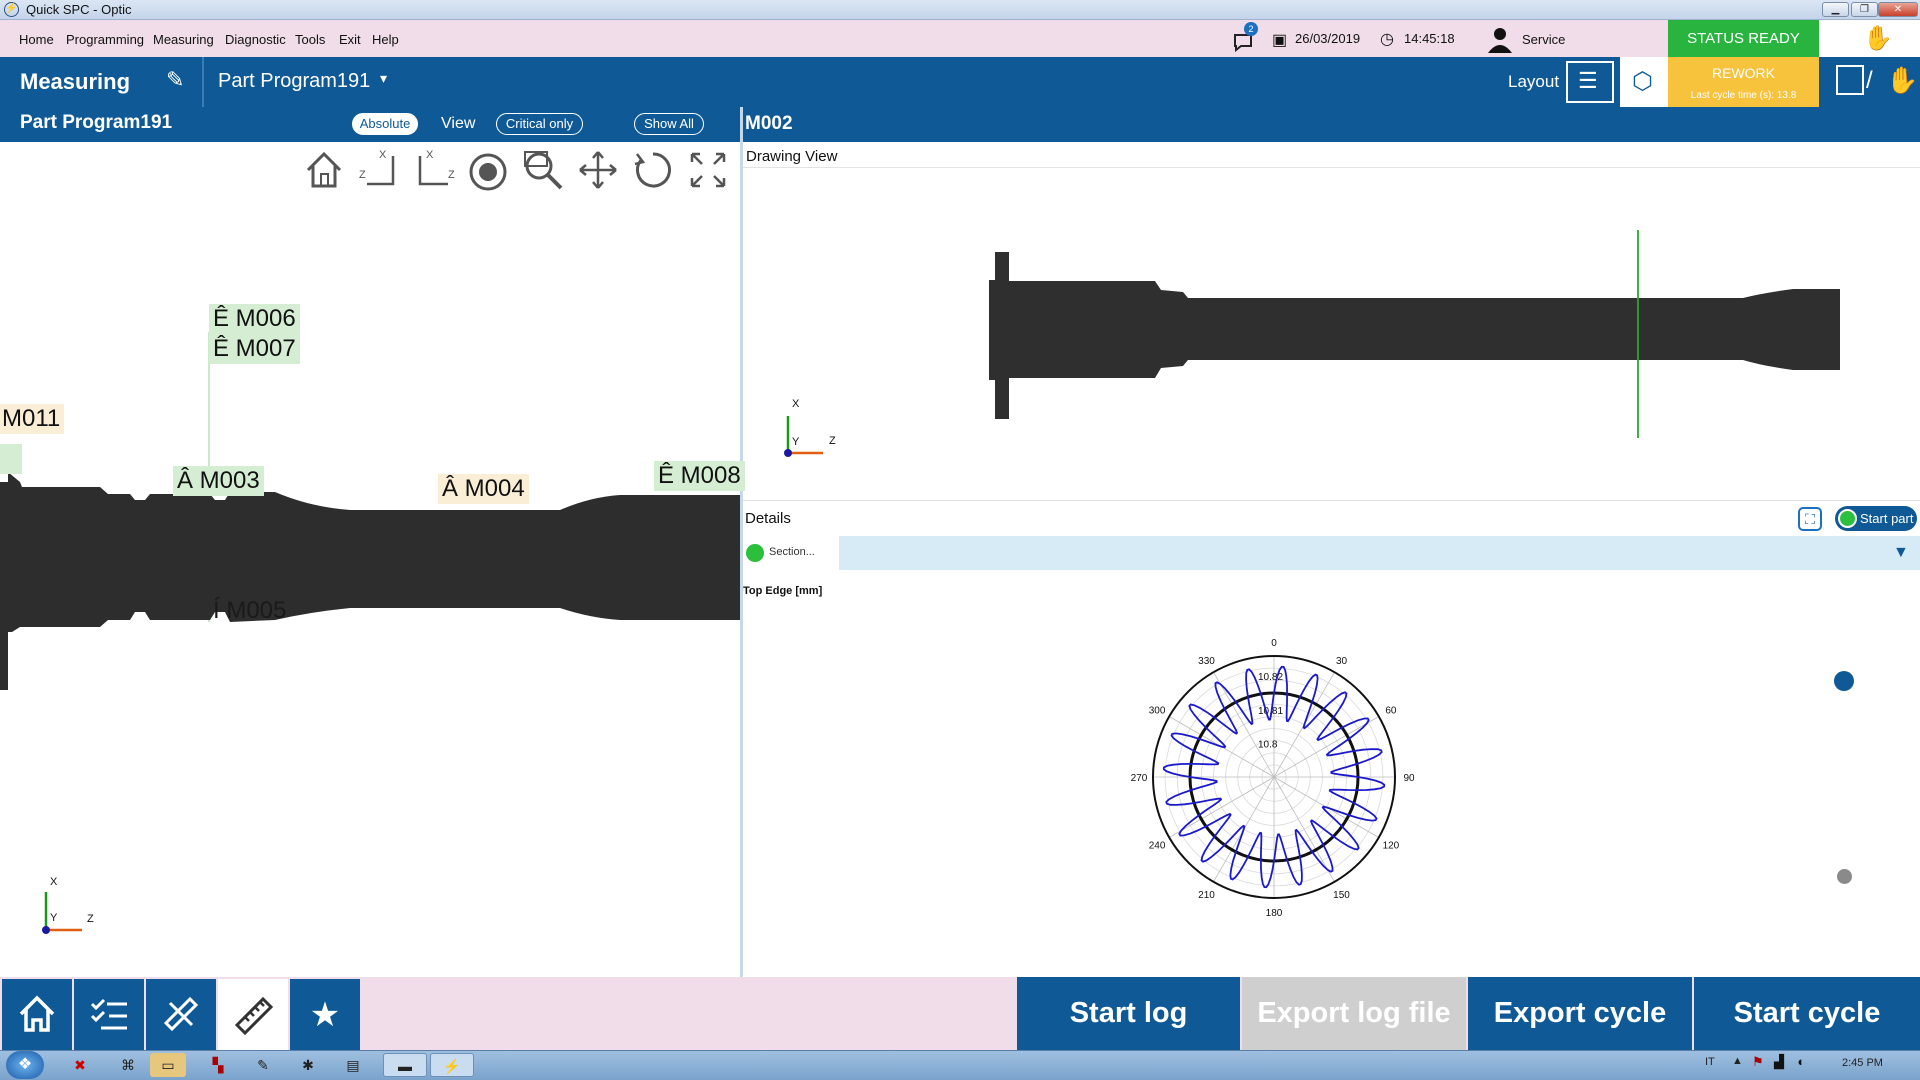 The height and width of the screenshot is (1080, 1920). What do you see at coordinates (168, 1065) in the screenshot?
I see `taskbar-folder-icon: ▭` at bounding box center [168, 1065].